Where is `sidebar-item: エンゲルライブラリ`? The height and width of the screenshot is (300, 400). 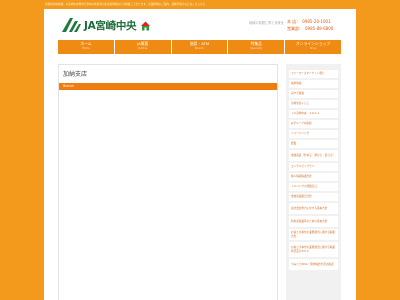
sidebar-item: エンゲルライブラリ is located at coordinates (313, 167).